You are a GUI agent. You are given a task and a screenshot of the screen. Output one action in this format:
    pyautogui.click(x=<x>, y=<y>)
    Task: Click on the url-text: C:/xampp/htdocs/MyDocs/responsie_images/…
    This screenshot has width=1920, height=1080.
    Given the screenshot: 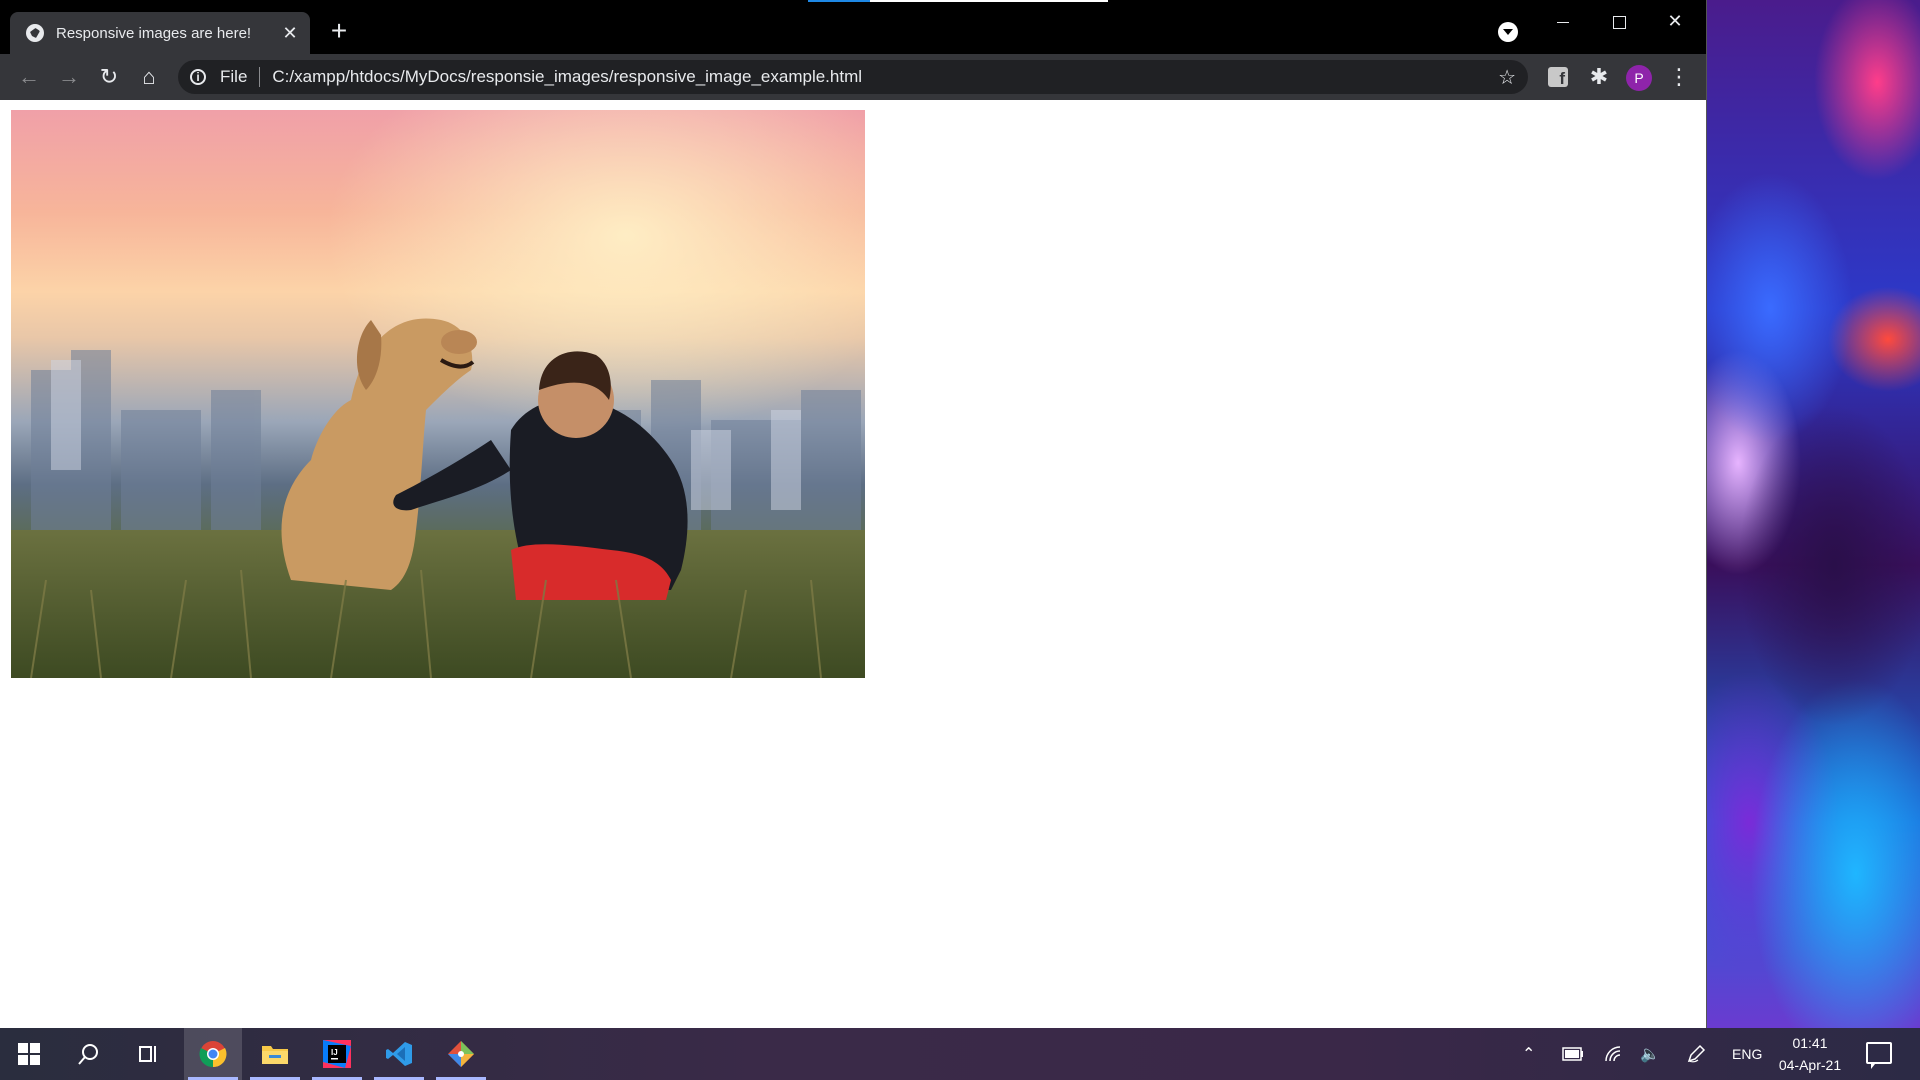 What is the action you would take?
    pyautogui.click(x=885, y=77)
    